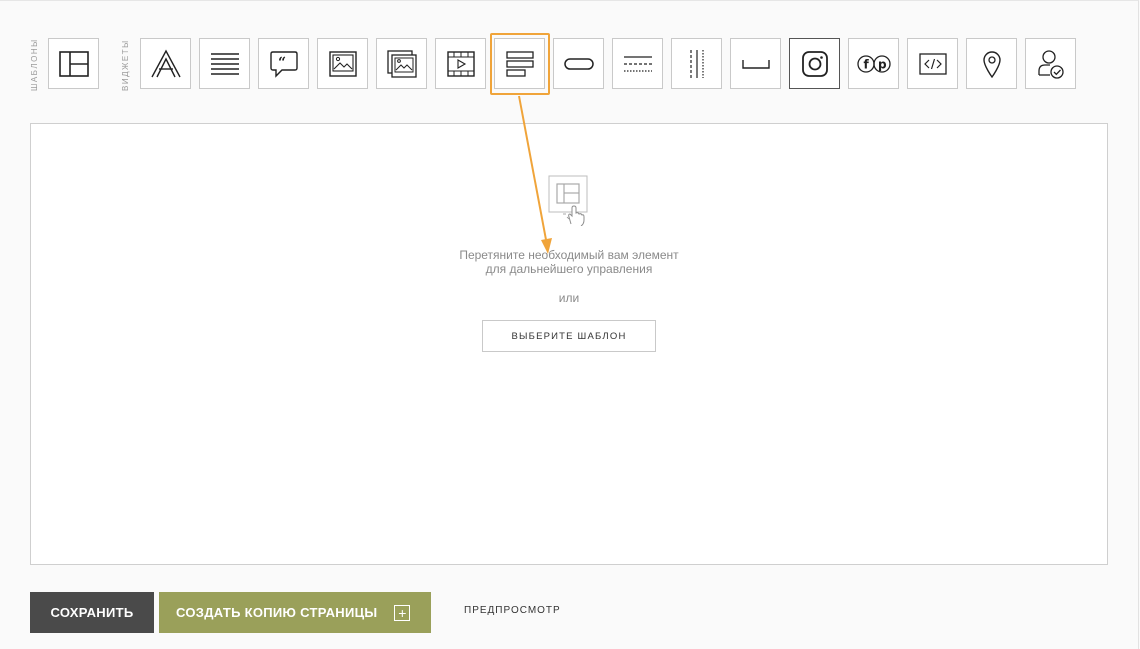 This screenshot has height=649, width=1140. I want to click on widget-horizontal-divider, so click(637, 63).